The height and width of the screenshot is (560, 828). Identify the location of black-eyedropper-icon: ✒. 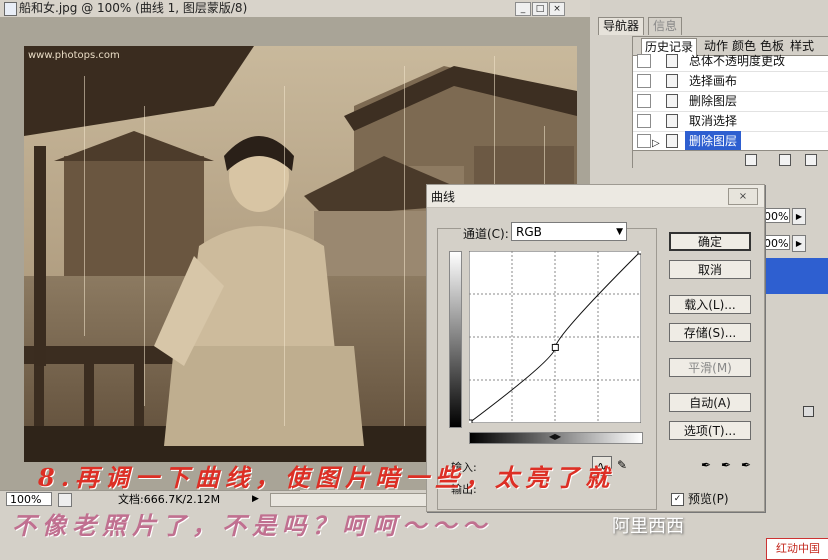
(706, 465).